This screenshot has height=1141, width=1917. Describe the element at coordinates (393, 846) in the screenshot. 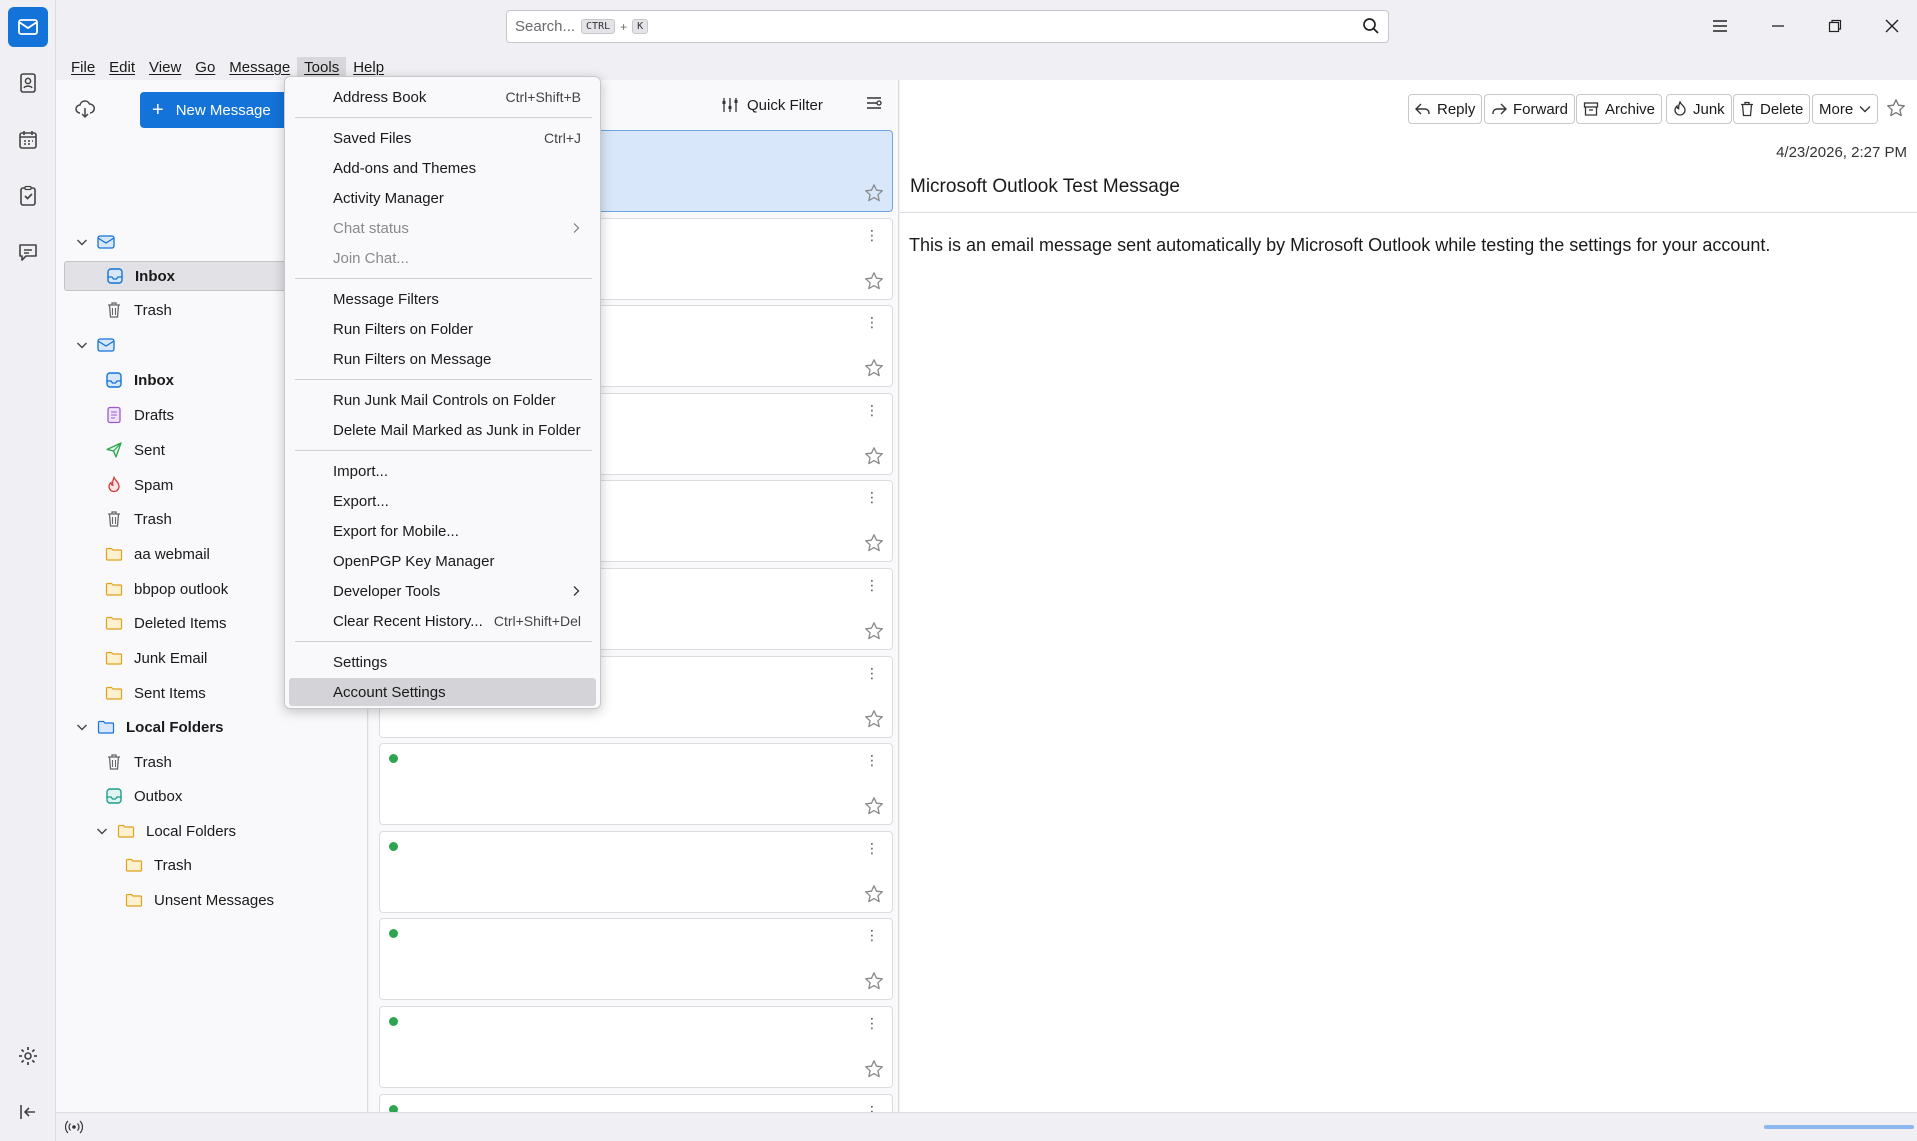

I see `unread-dot` at that location.